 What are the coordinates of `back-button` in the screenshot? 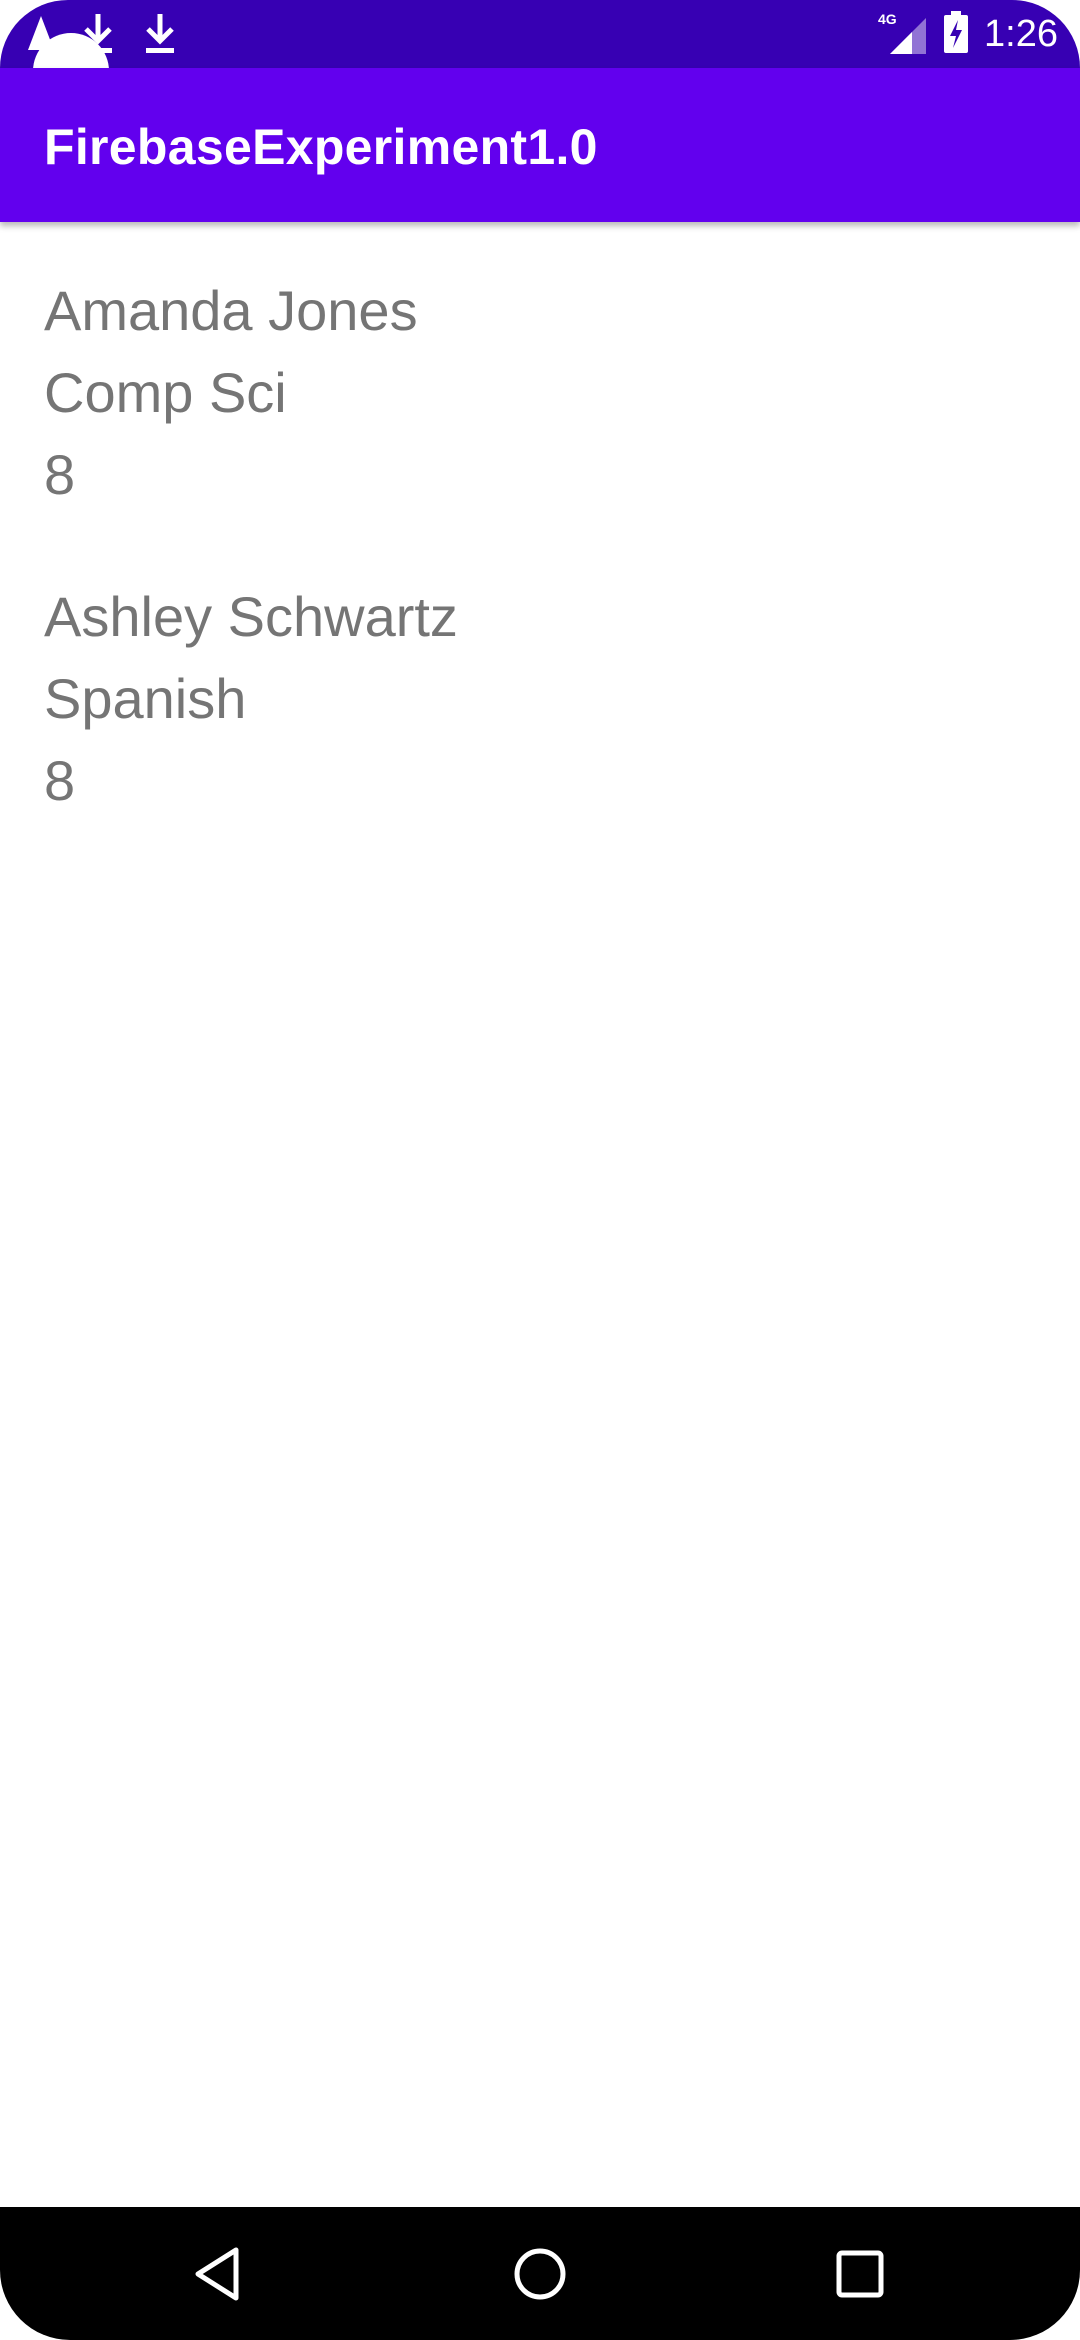 It's located at (220, 2274).